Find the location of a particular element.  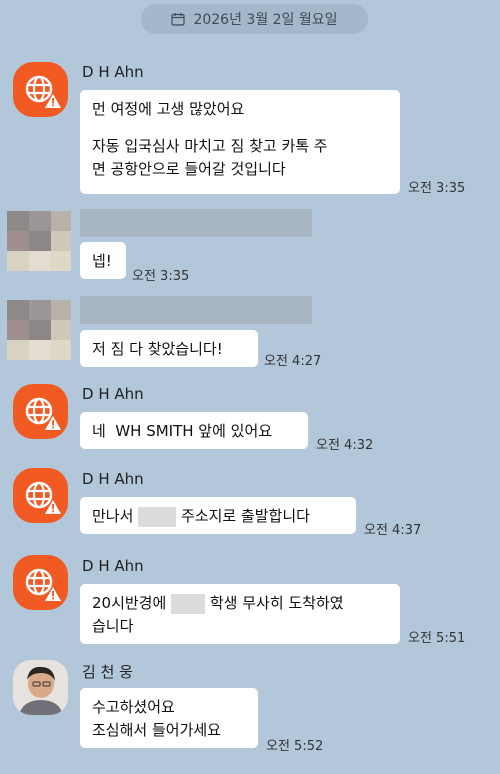

message-text: 면 공항안으로 들어갈 것입니다 is located at coordinates (189, 169).